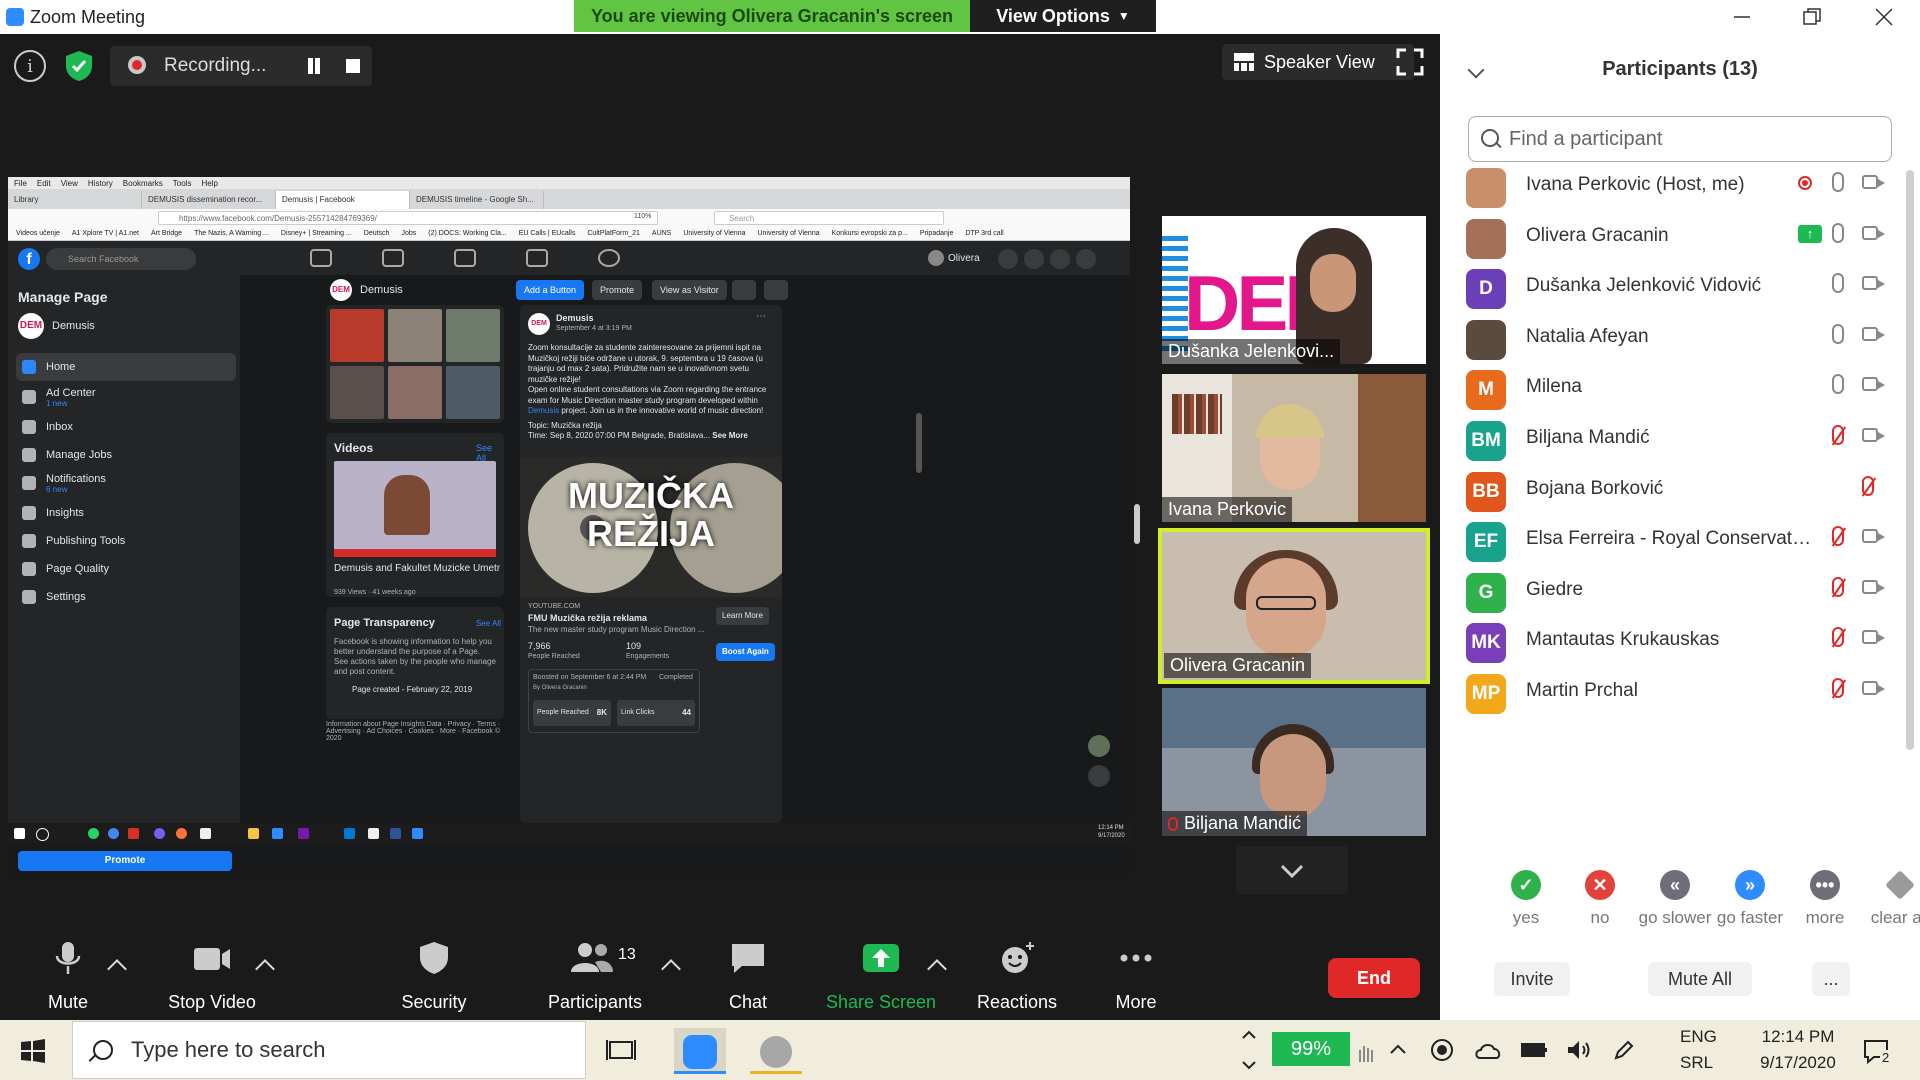  What do you see at coordinates (1891, 899) in the screenshot?
I see `feedback-clear-all-button: ◆ clear all` at bounding box center [1891, 899].